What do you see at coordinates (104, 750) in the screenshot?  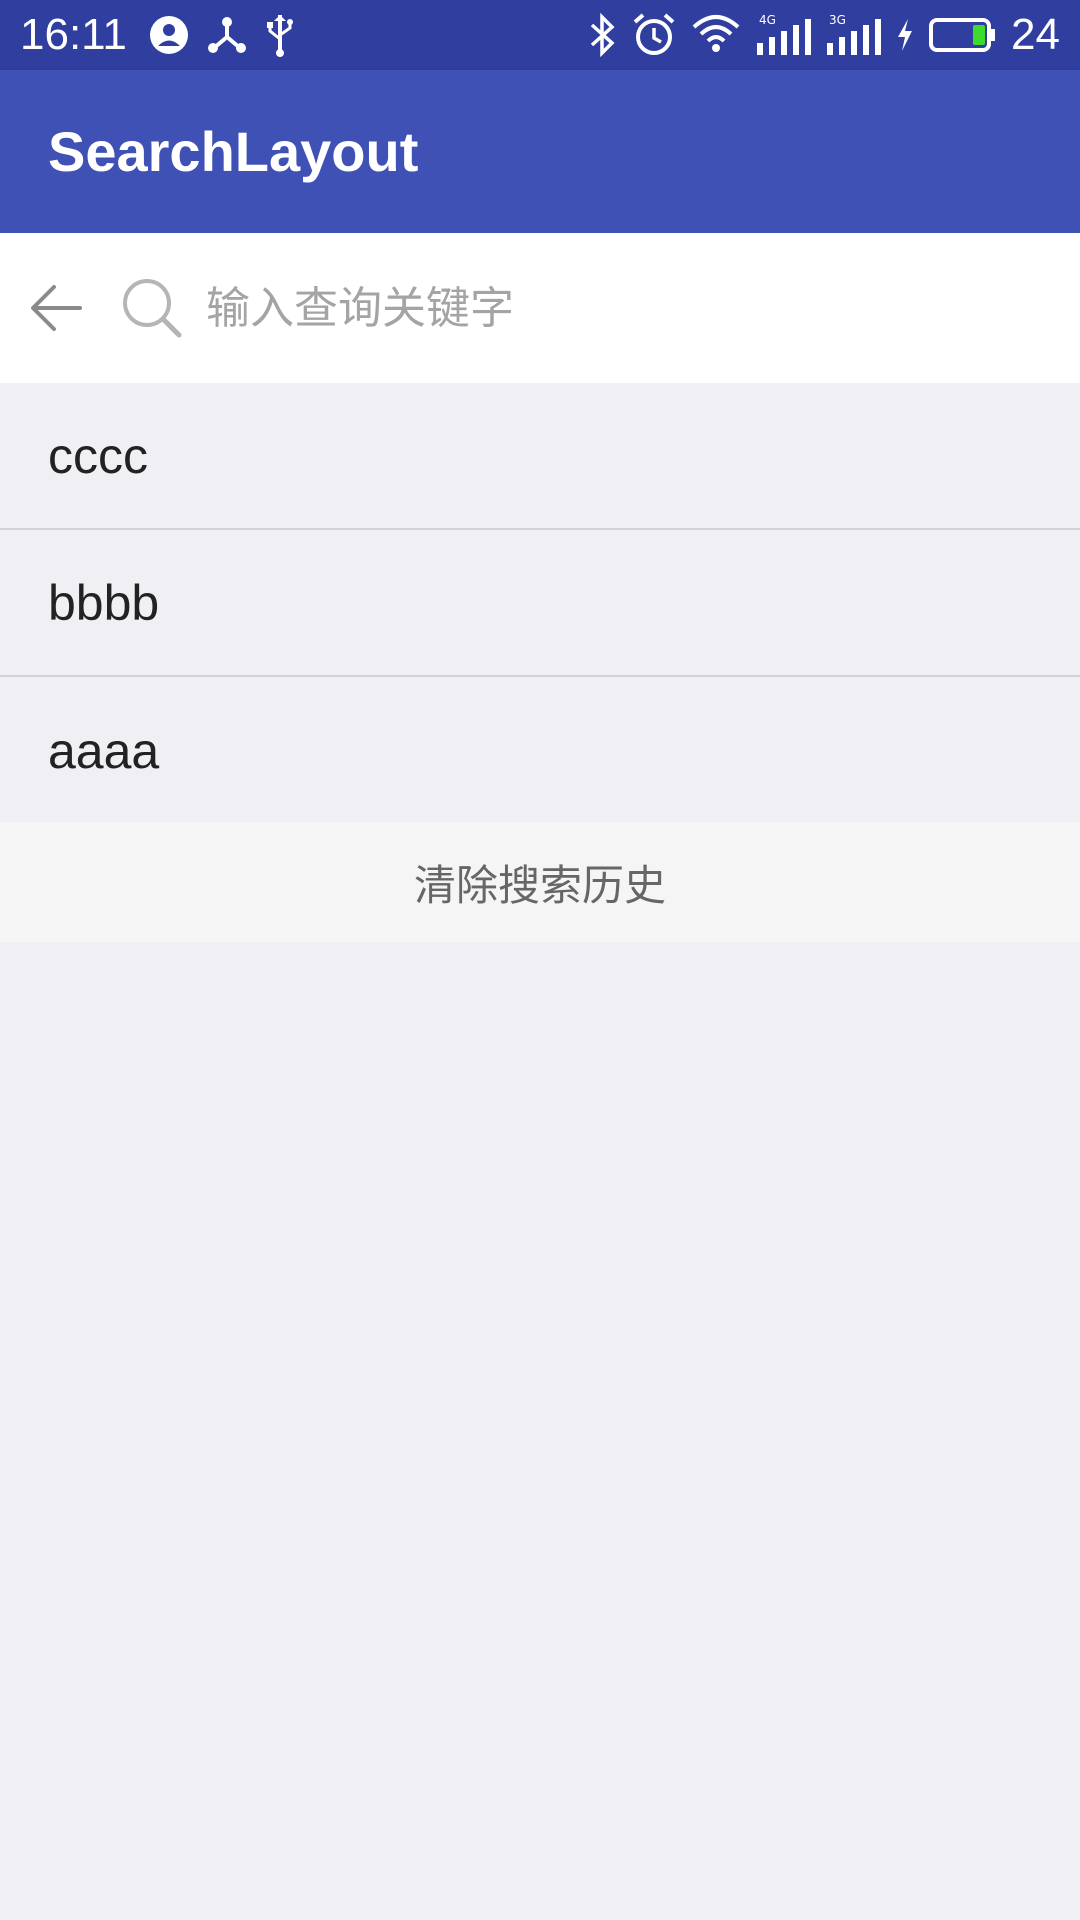 I see `history-item-label: aaaa` at bounding box center [104, 750].